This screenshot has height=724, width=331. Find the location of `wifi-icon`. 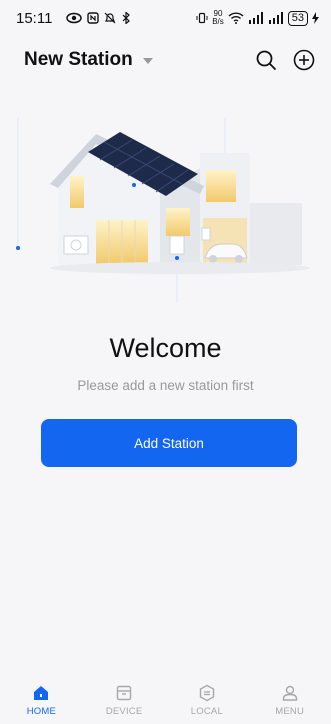

wifi-icon is located at coordinates (236, 18).